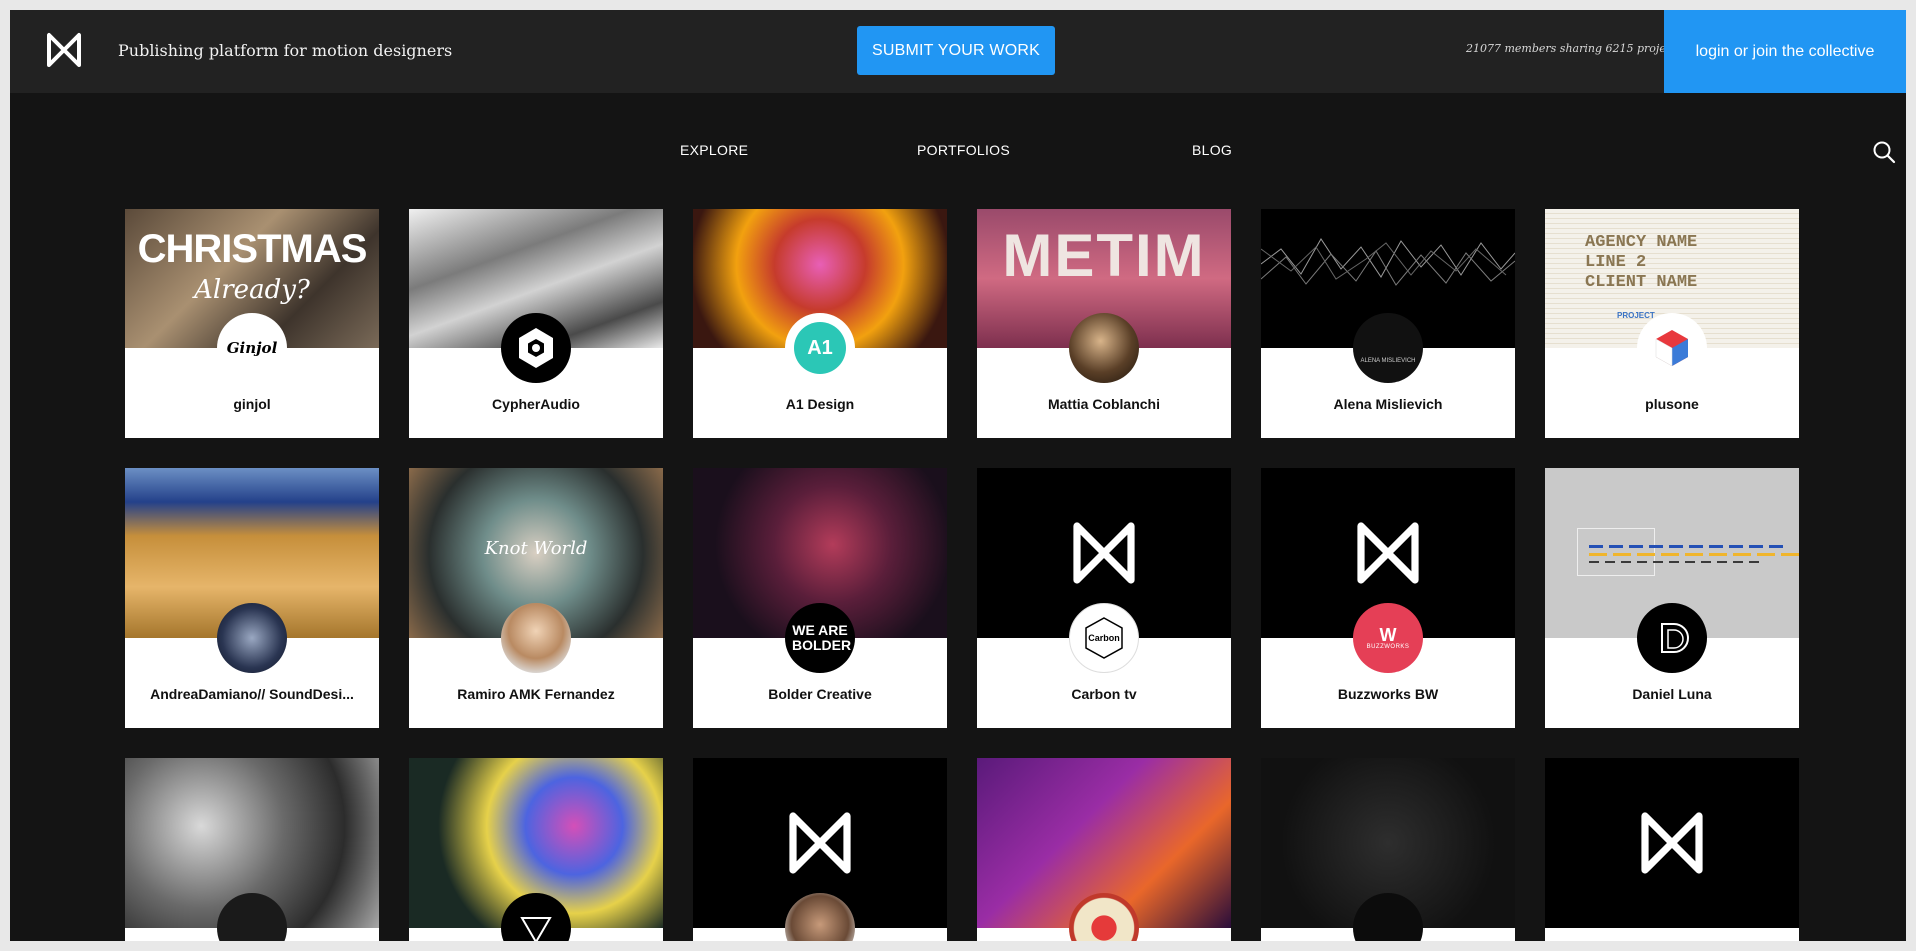  Describe the element at coordinates (536, 929) in the screenshot. I see `triangle-logo-icon` at that location.